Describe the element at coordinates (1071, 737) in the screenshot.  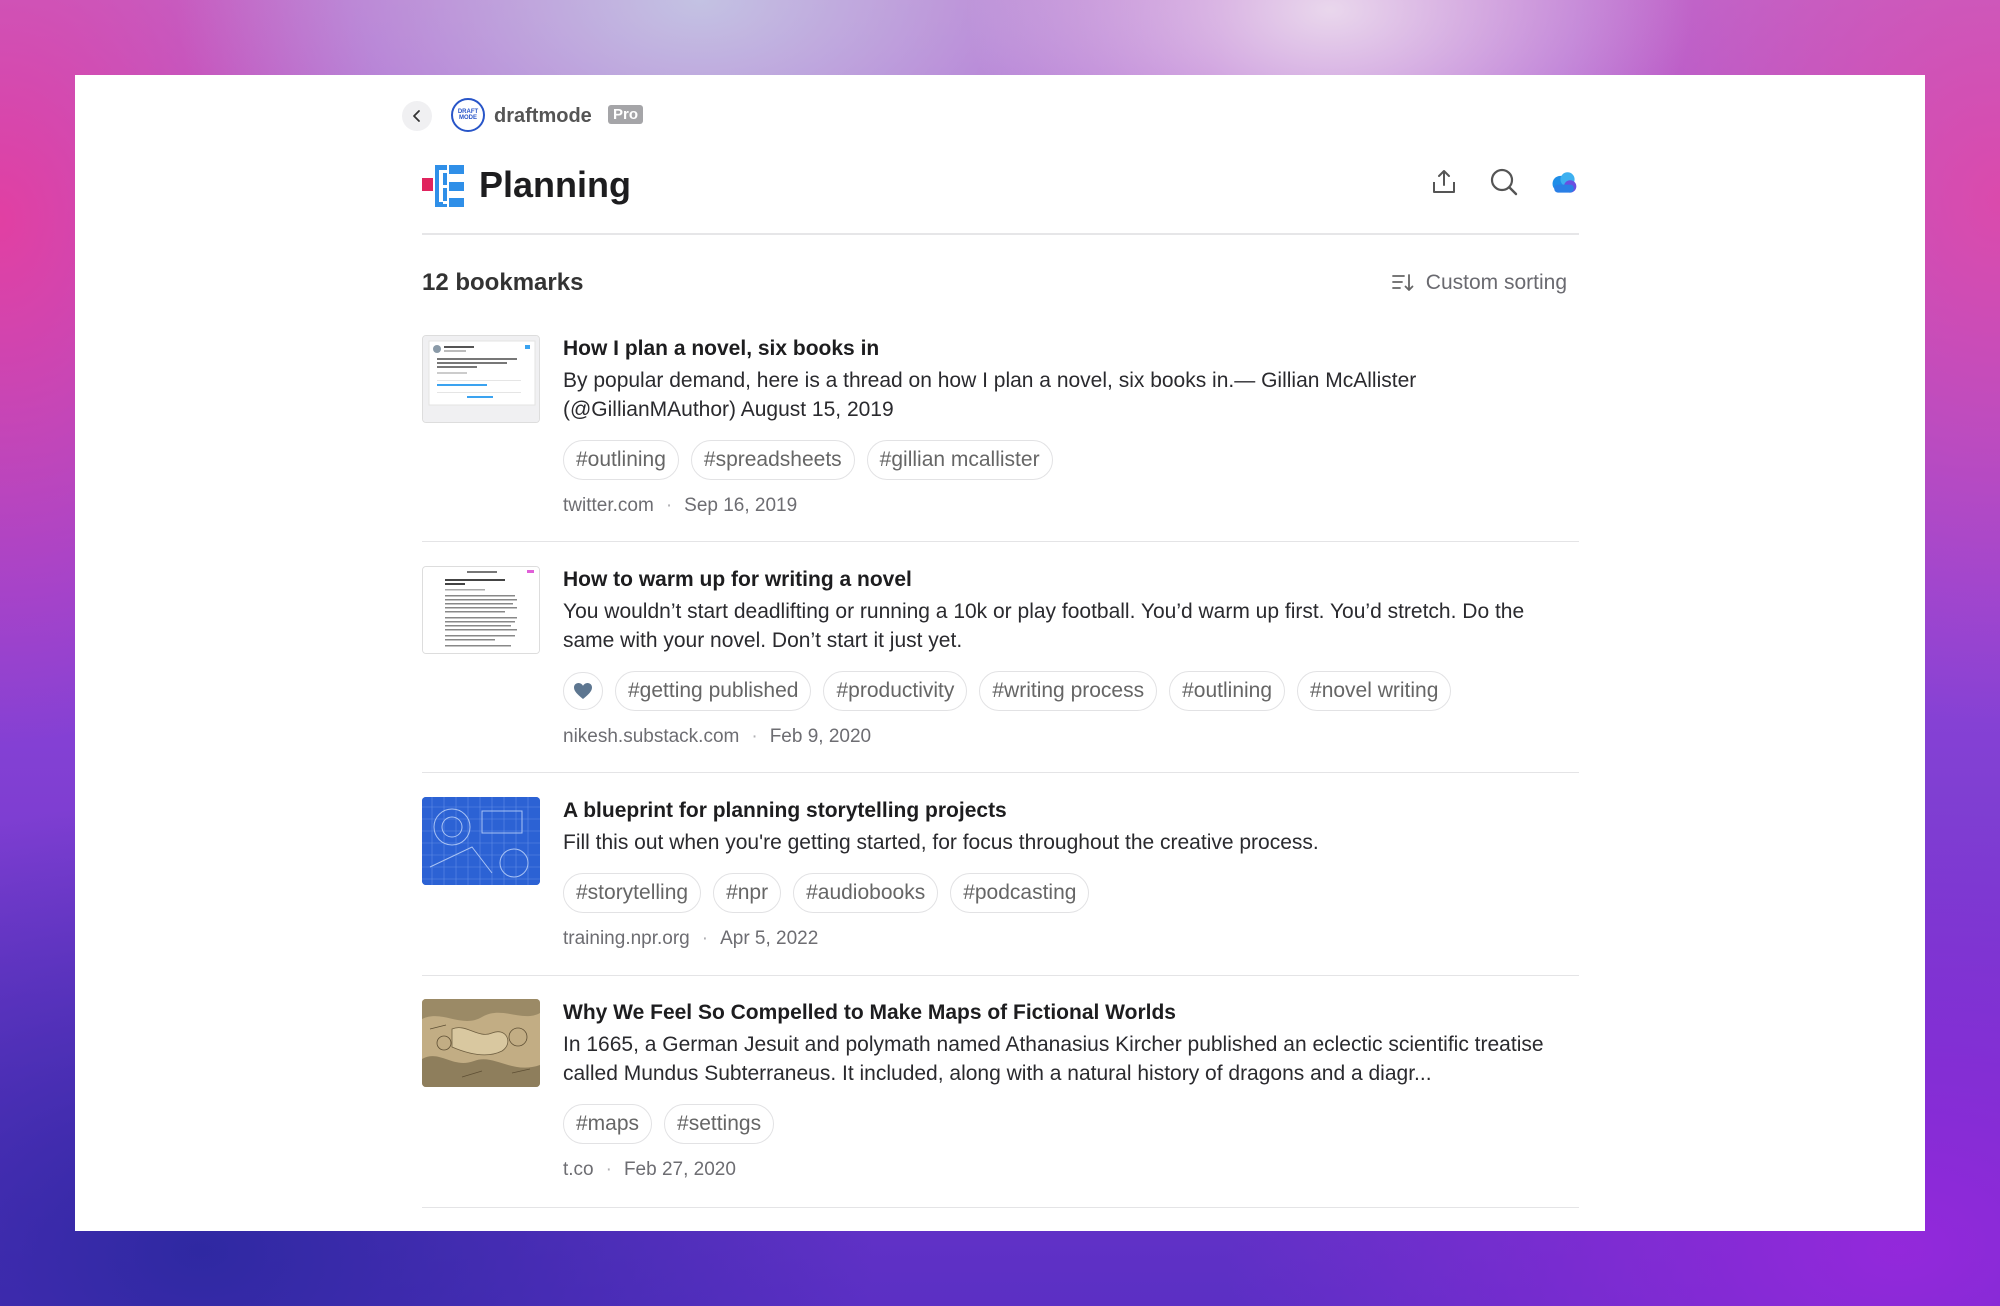
I see `bookmark-meta: nikesh.substack.com · Feb 9, 2020` at that location.